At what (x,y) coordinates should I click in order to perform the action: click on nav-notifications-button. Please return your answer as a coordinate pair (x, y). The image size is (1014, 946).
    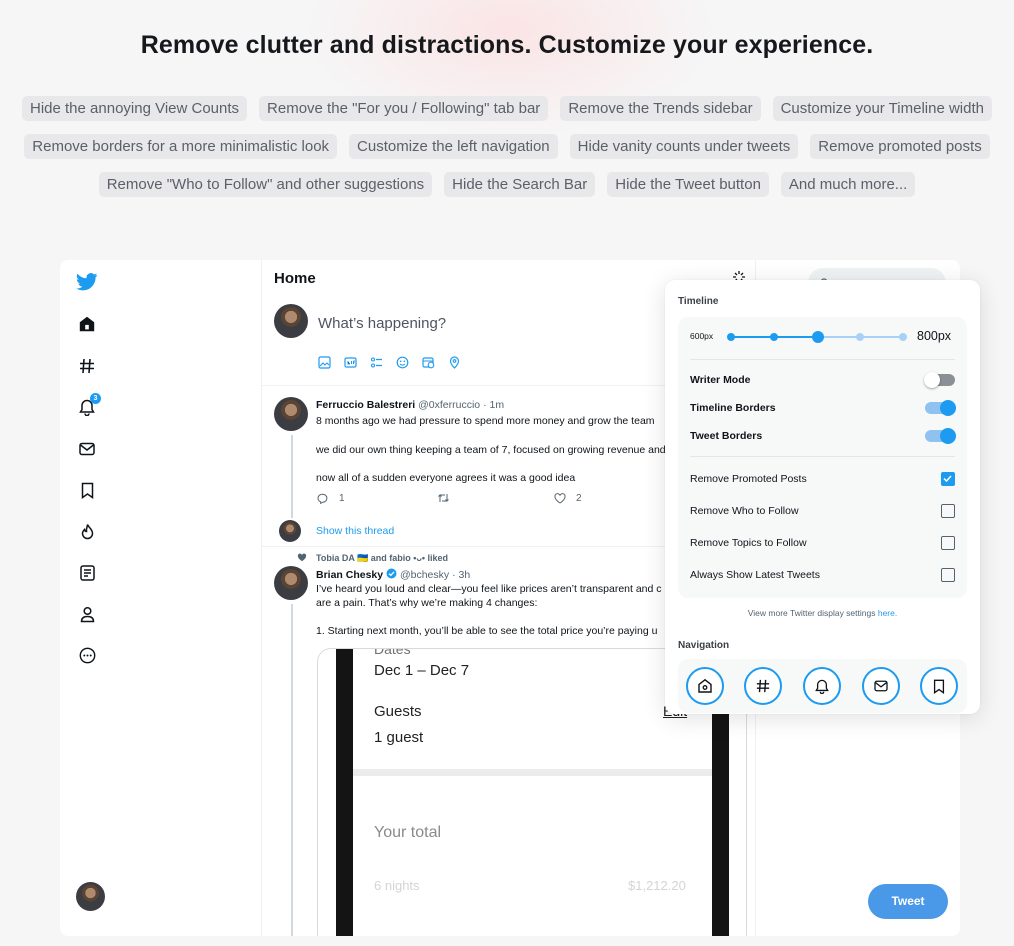
    Looking at the image, I should click on (822, 686).